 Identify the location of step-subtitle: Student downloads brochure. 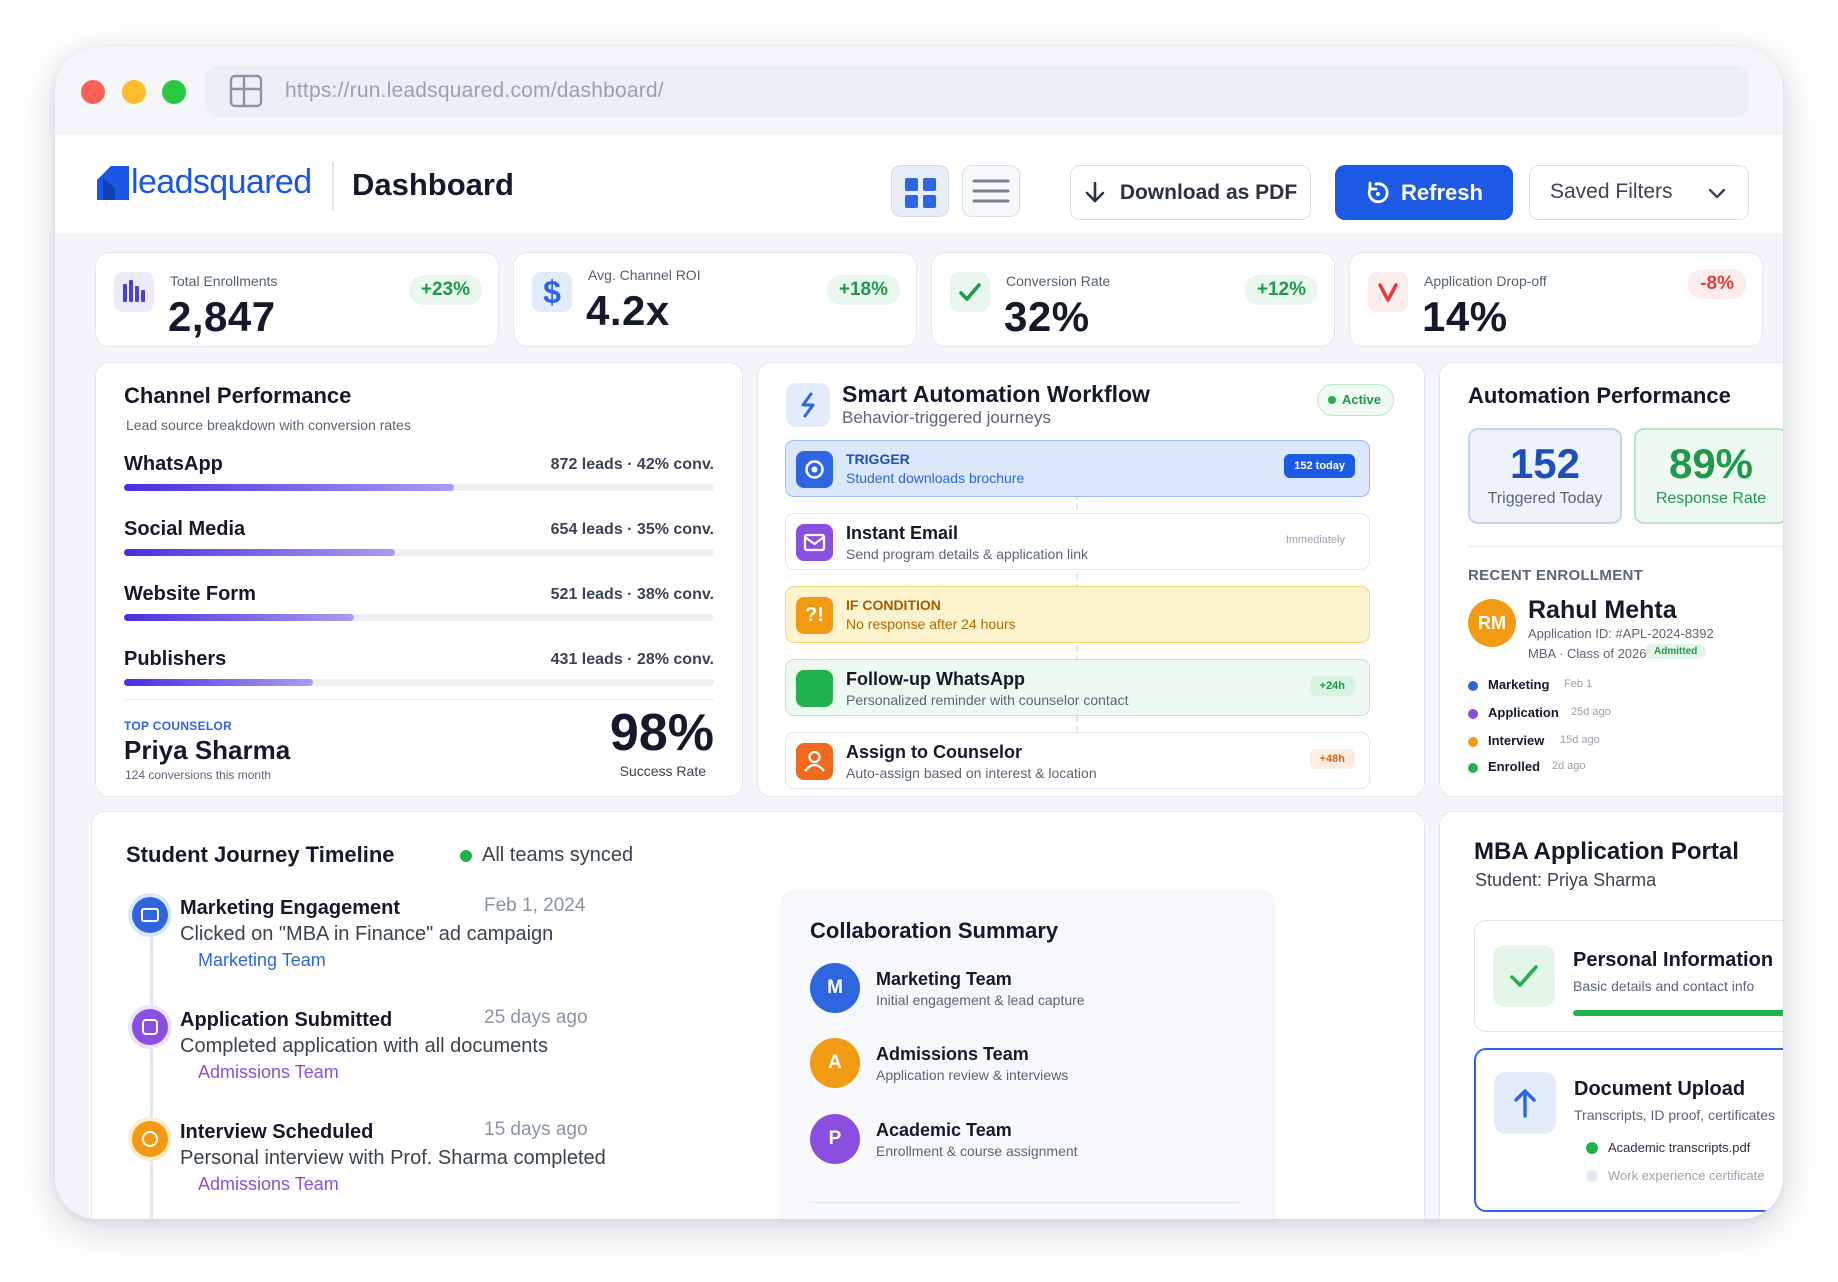
(935, 478).